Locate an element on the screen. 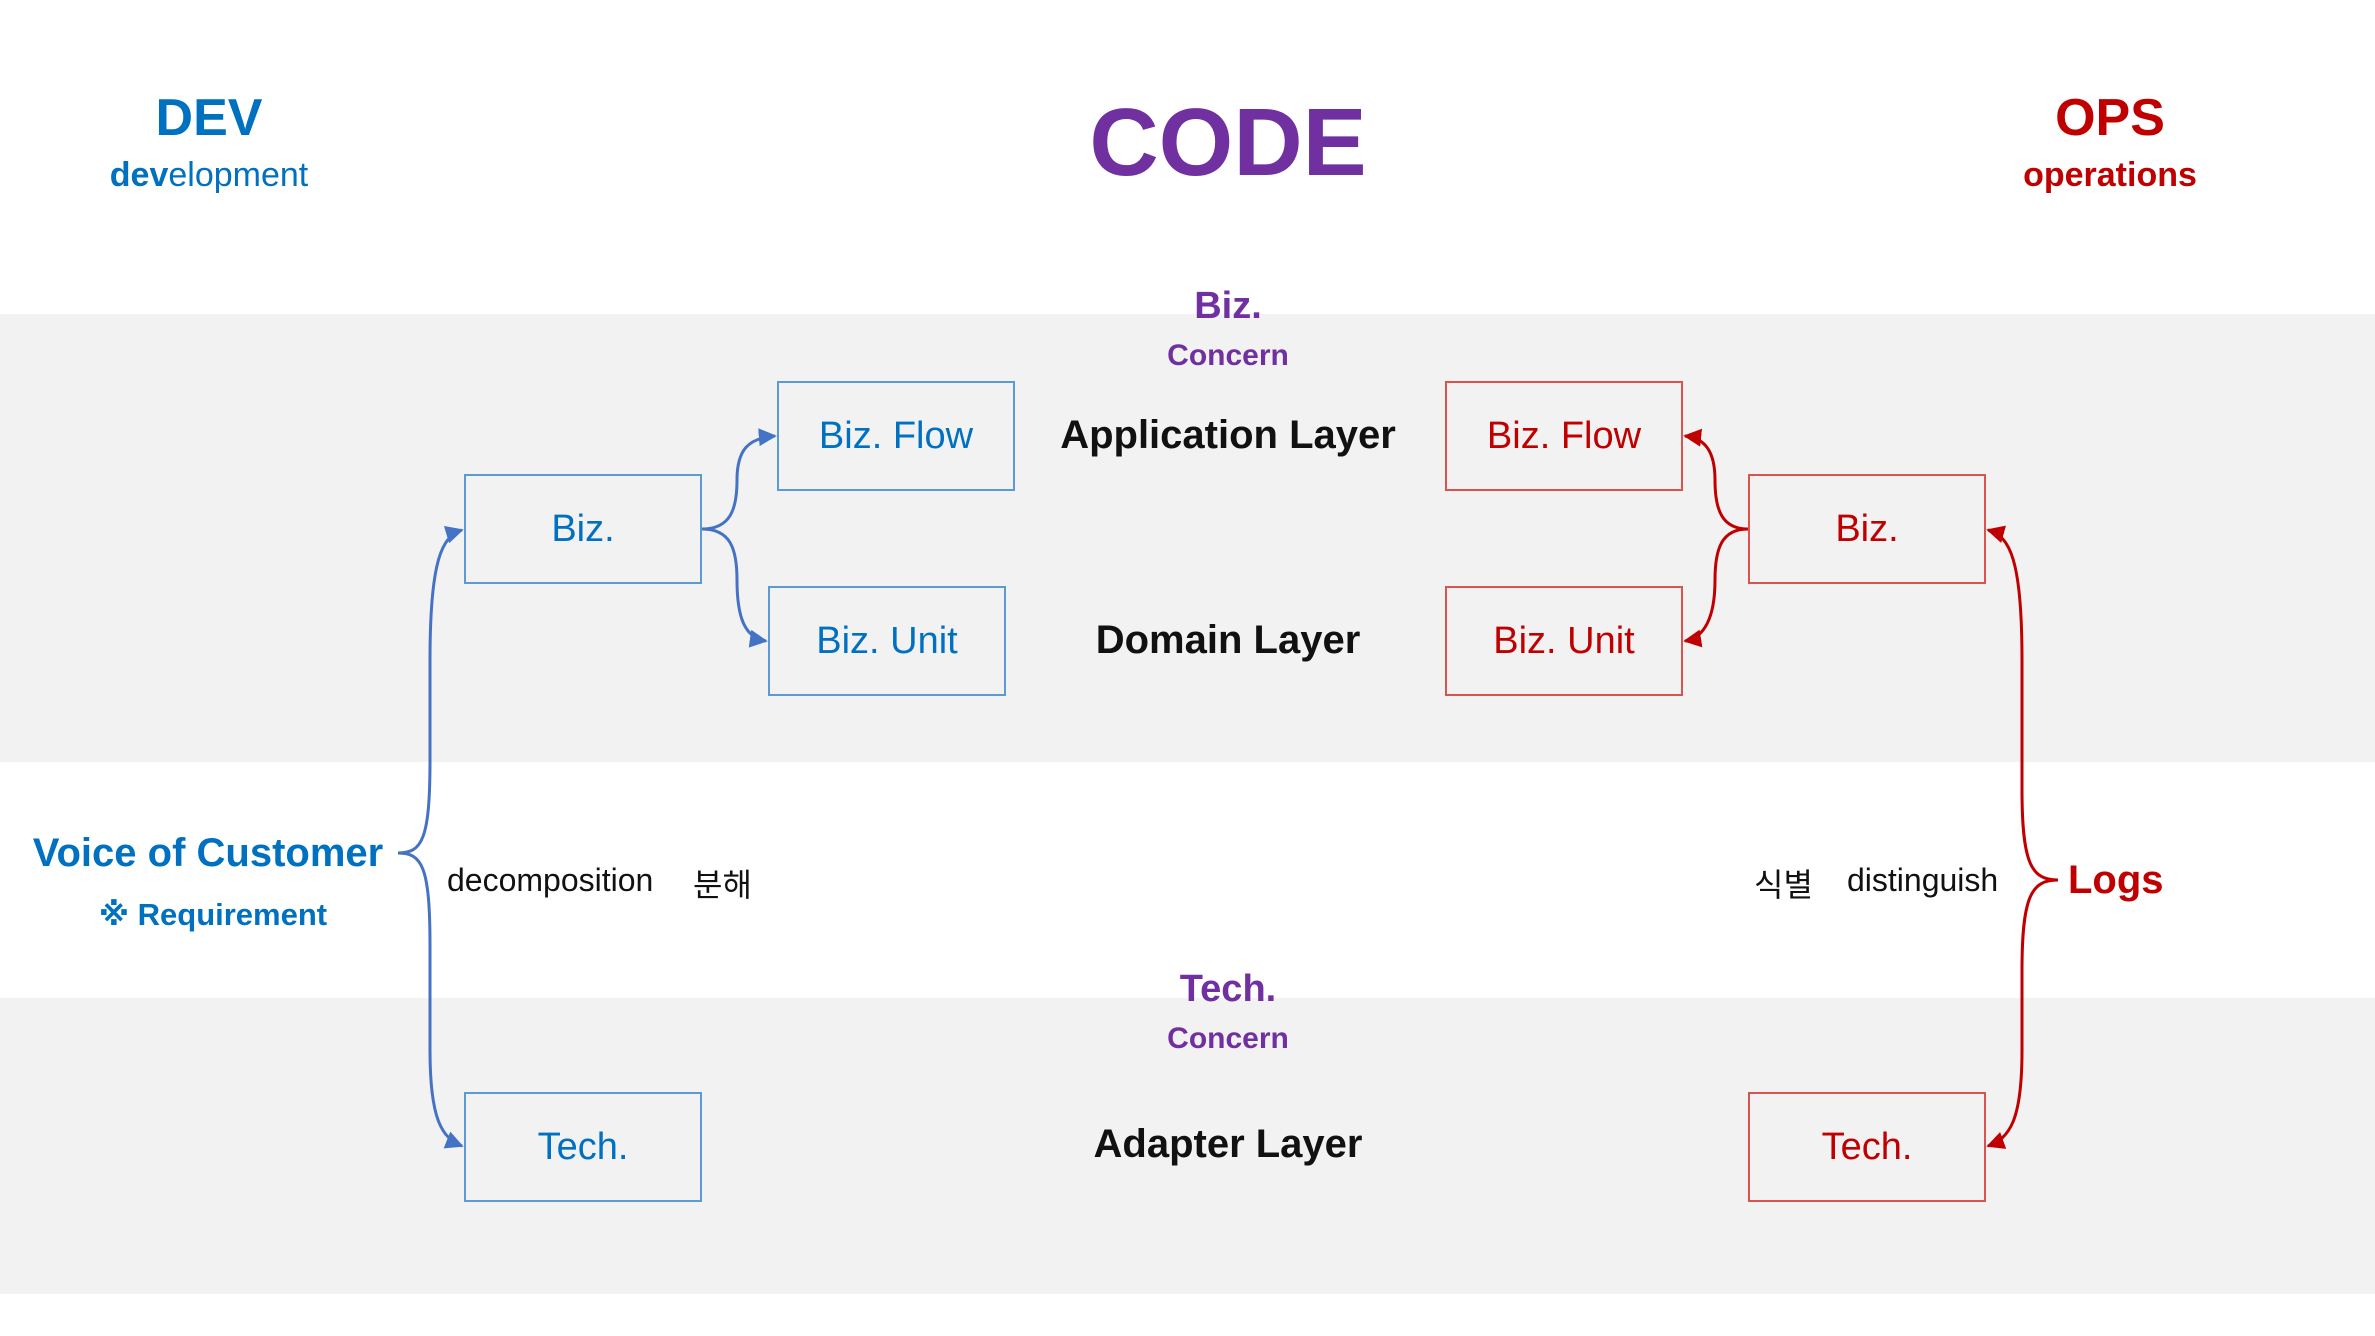  dev-biz-to-unit-arrow is located at coordinates (734, 587).